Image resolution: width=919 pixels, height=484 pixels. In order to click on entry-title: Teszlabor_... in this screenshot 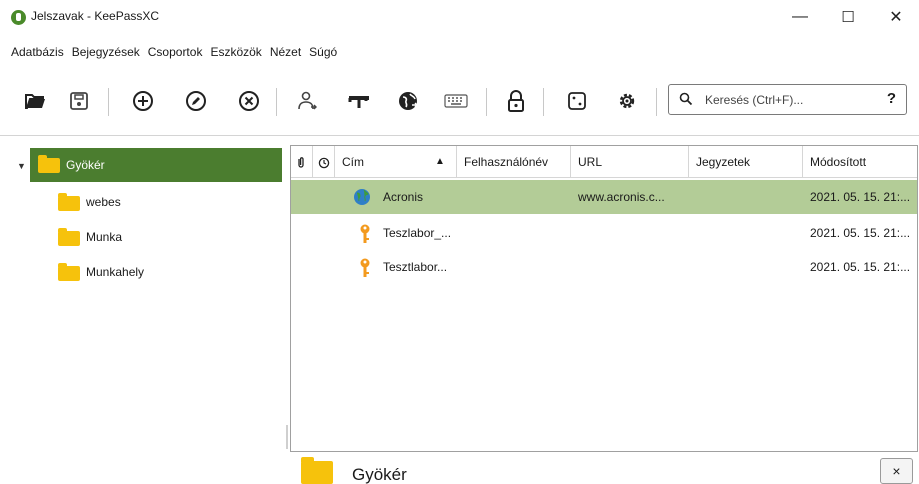, I will do `click(417, 233)`.